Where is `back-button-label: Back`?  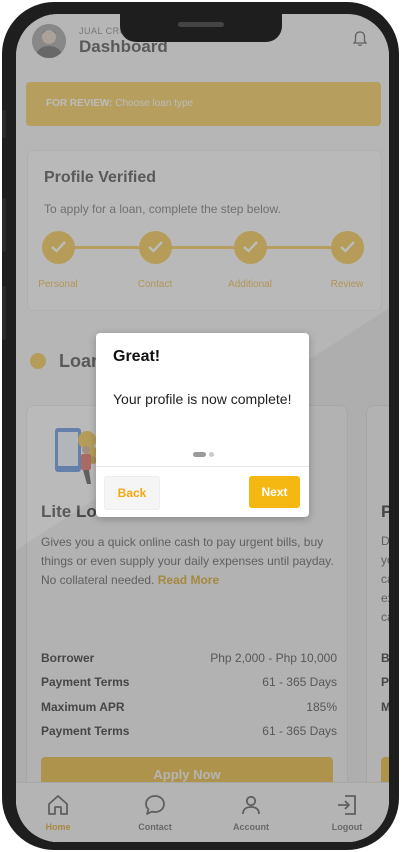 back-button-label: Back is located at coordinates (132, 493).